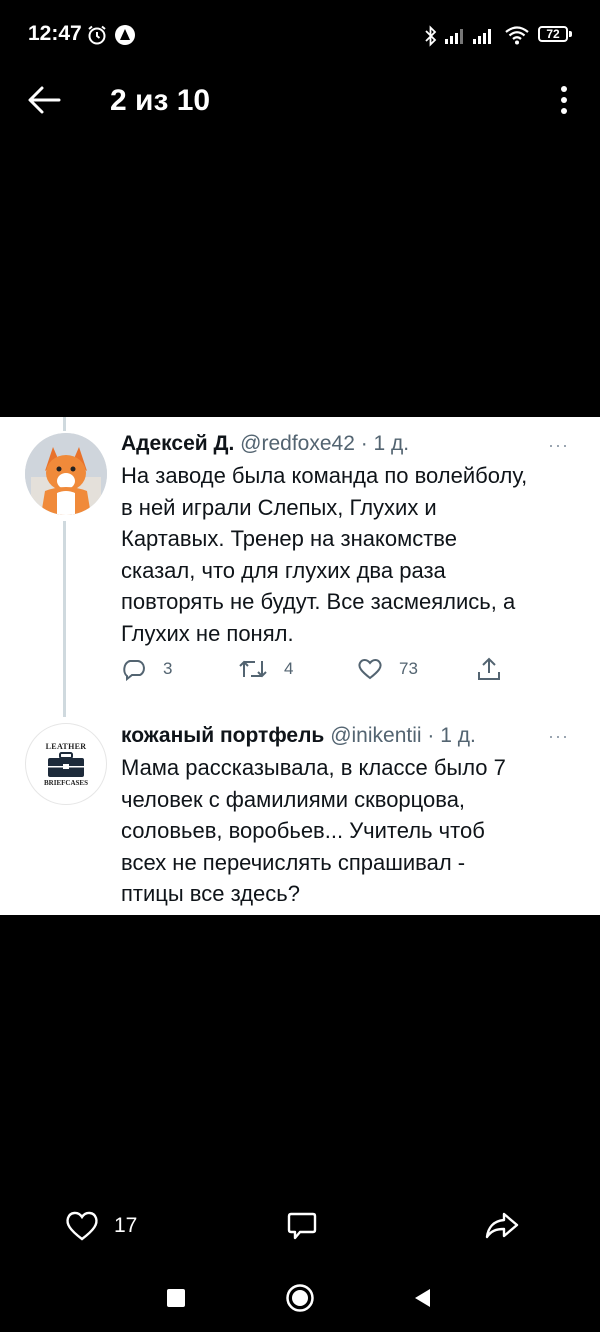  Describe the element at coordinates (408, 668) in the screenshot. I see `like-count: 73` at that location.